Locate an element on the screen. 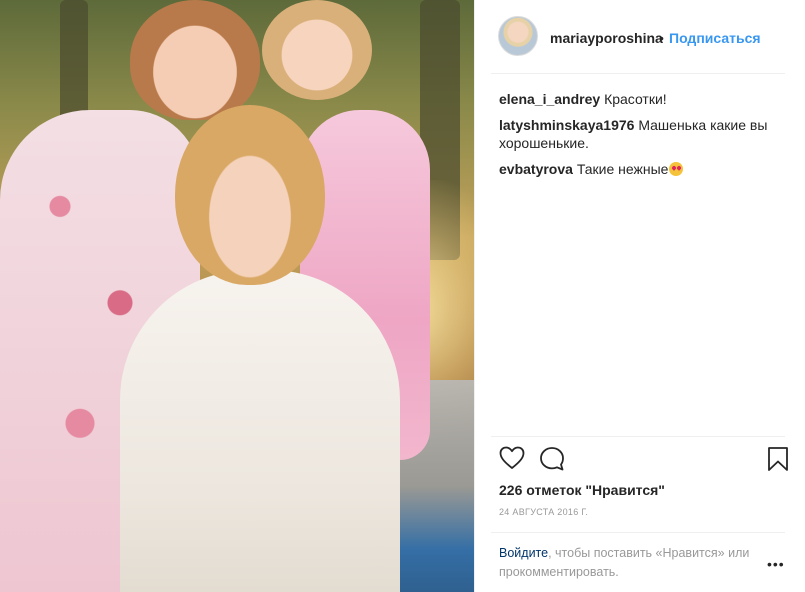 The height and width of the screenshot is (592, 805). post-header: mariayporoshina • Подписаться is located at coordinates (640, 36).